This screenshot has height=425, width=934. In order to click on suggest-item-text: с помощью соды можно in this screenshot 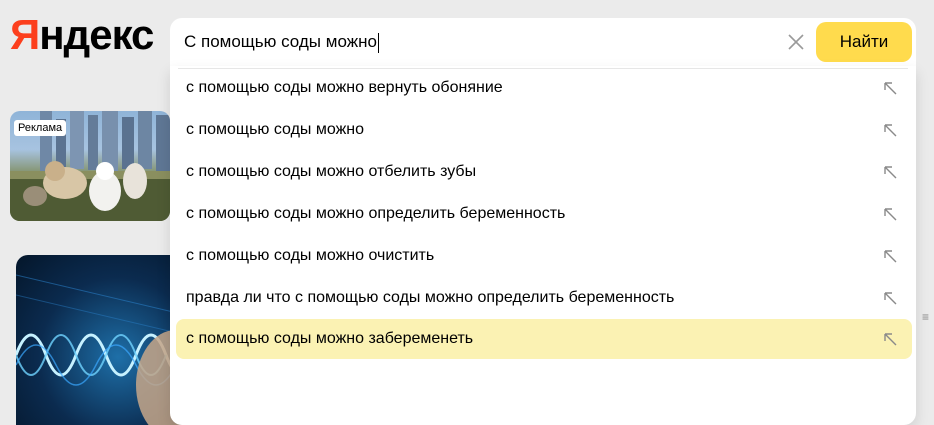, I will do `click(275, 129)`.